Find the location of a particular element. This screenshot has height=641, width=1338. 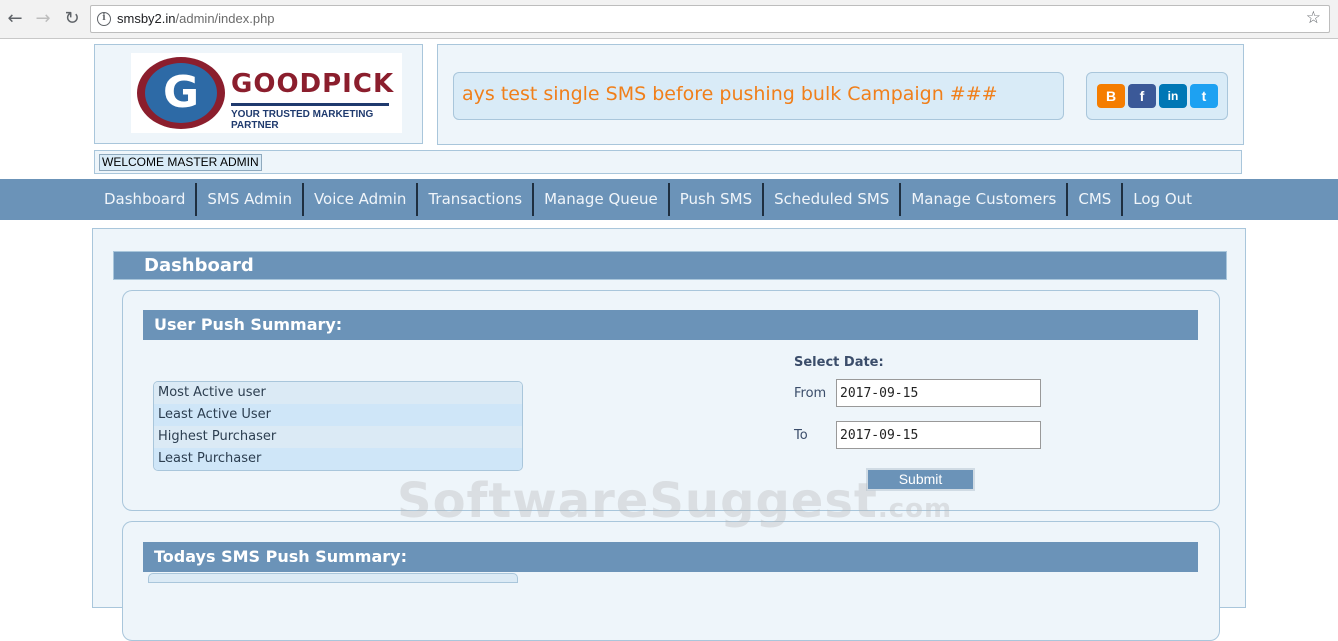

watermark-suffix: .com is located at coordinates (915, 509).